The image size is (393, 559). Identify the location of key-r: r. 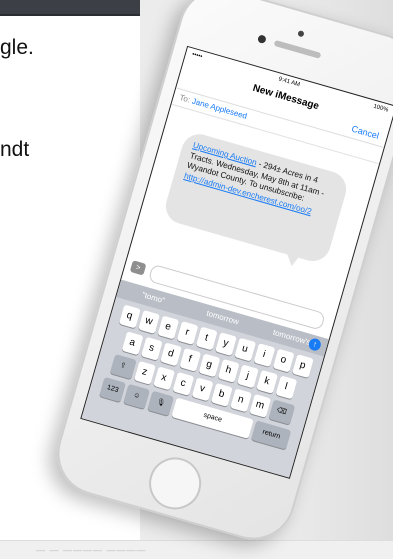
(187, 332).